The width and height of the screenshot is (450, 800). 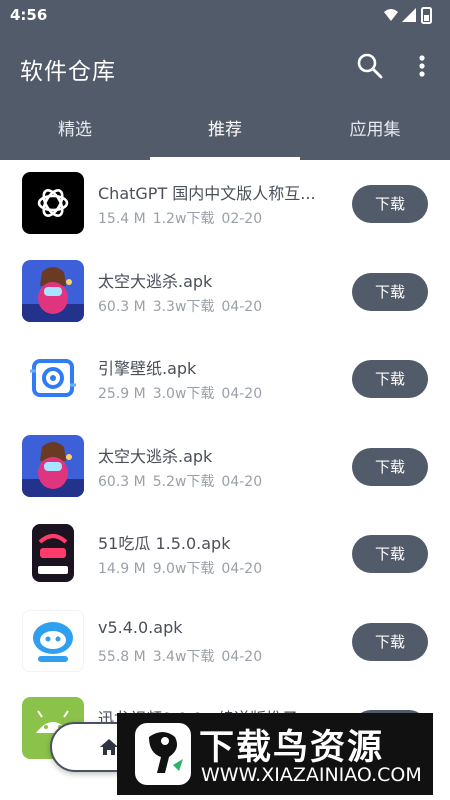 I want to click on app-meta: 14.9 M 9.0w下载 04-20, so click(x=183, y=568).